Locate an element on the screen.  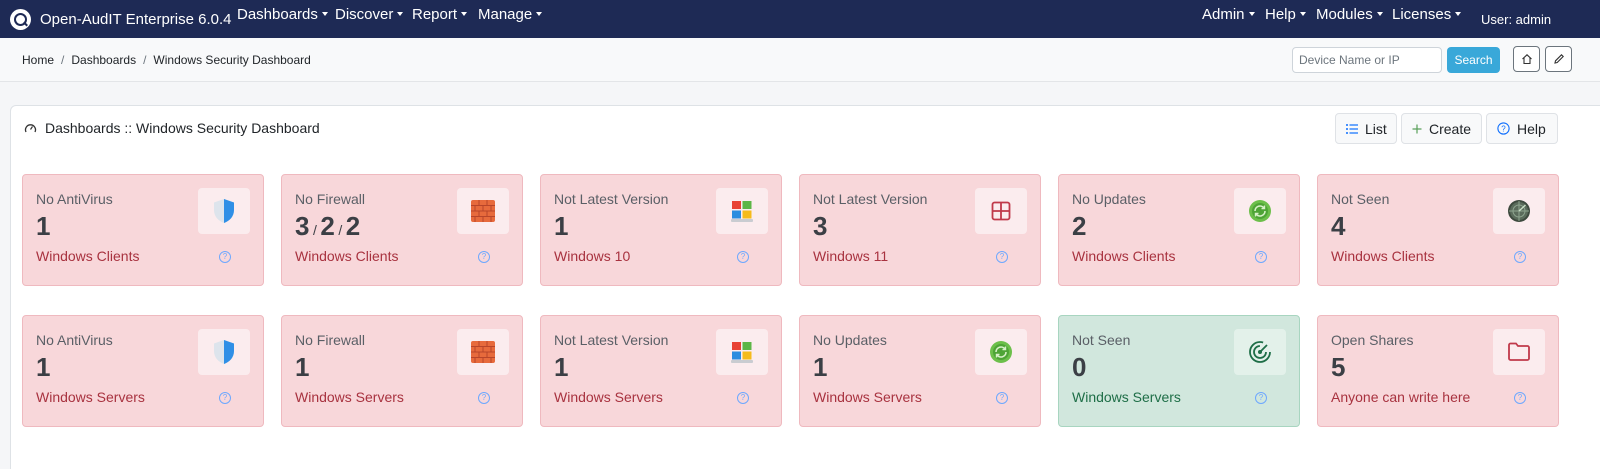
tile-clients-no-antivirus: No AntiVirus 1 Windows Clients ? is located at coordinates (143, 230).